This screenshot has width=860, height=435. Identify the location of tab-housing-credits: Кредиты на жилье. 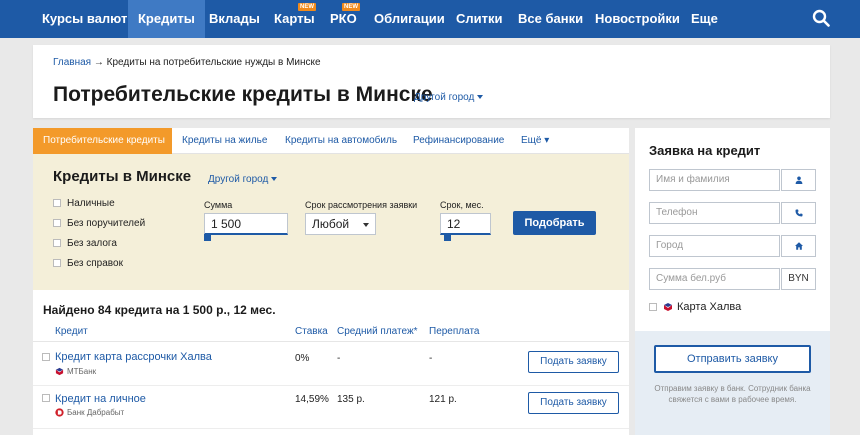
(224, 141).